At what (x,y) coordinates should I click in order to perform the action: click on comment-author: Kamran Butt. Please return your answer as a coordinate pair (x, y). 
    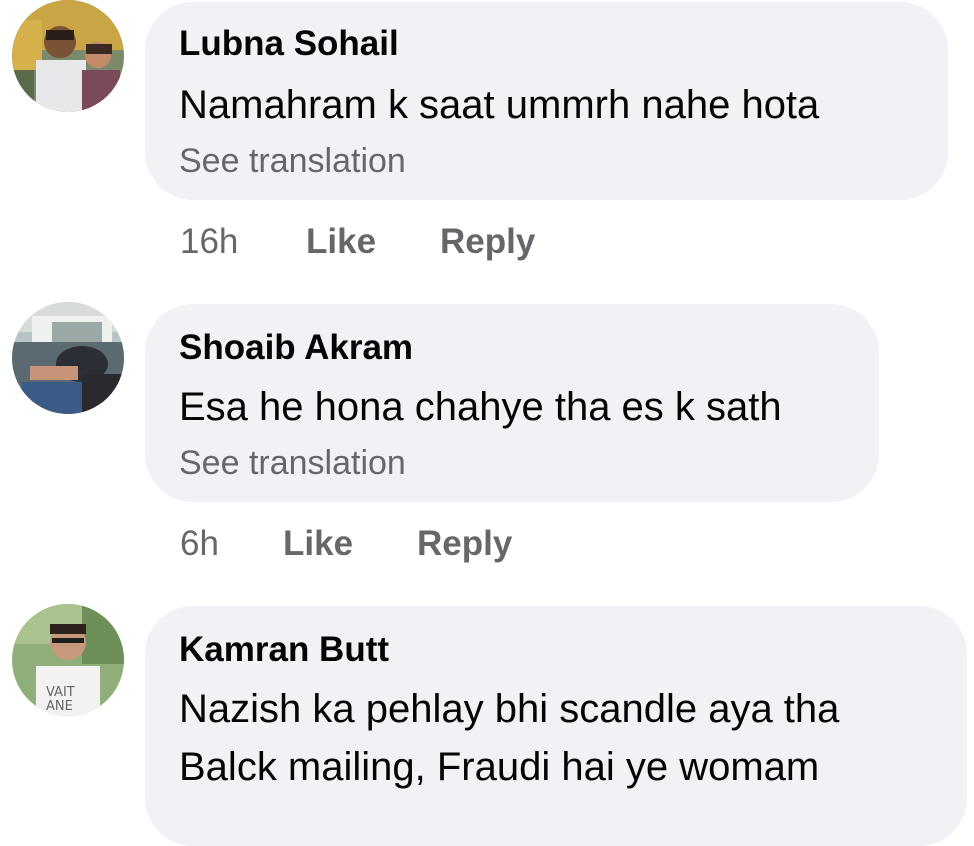
    Looking at the image, I should click on (284, 650).